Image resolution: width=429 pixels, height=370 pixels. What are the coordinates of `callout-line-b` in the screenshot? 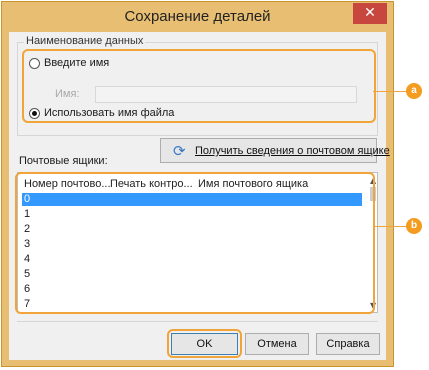 It's located at (390, 226).